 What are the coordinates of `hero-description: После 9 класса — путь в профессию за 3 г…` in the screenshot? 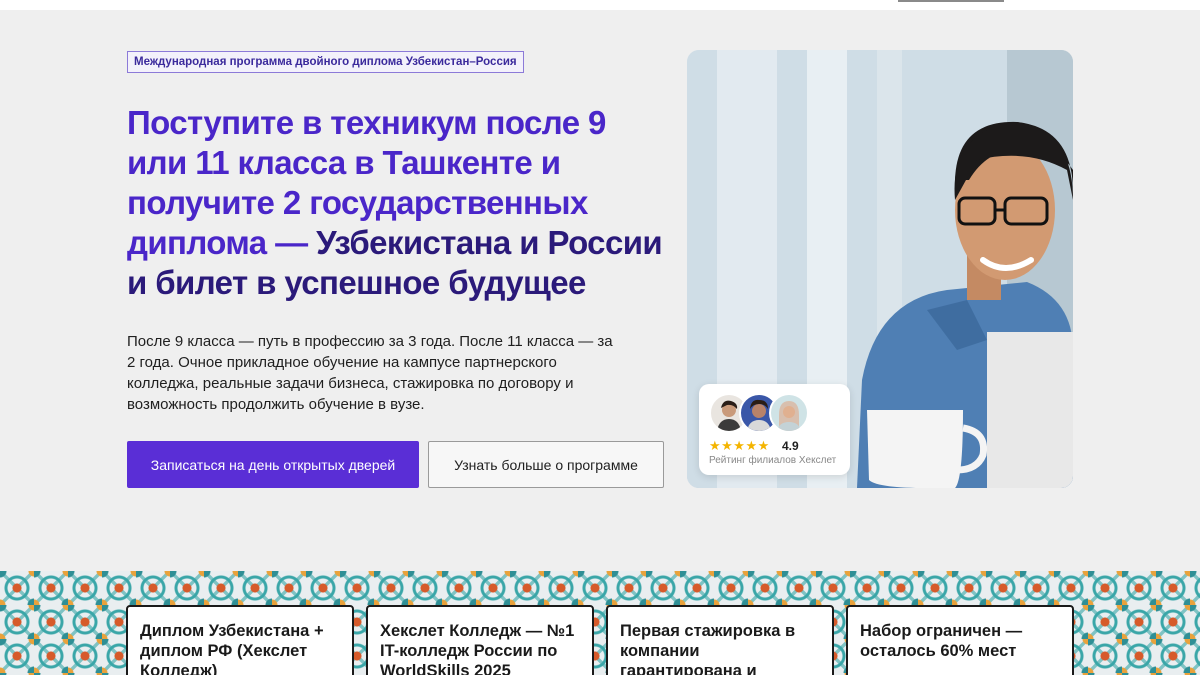 It's located at (370, 373).